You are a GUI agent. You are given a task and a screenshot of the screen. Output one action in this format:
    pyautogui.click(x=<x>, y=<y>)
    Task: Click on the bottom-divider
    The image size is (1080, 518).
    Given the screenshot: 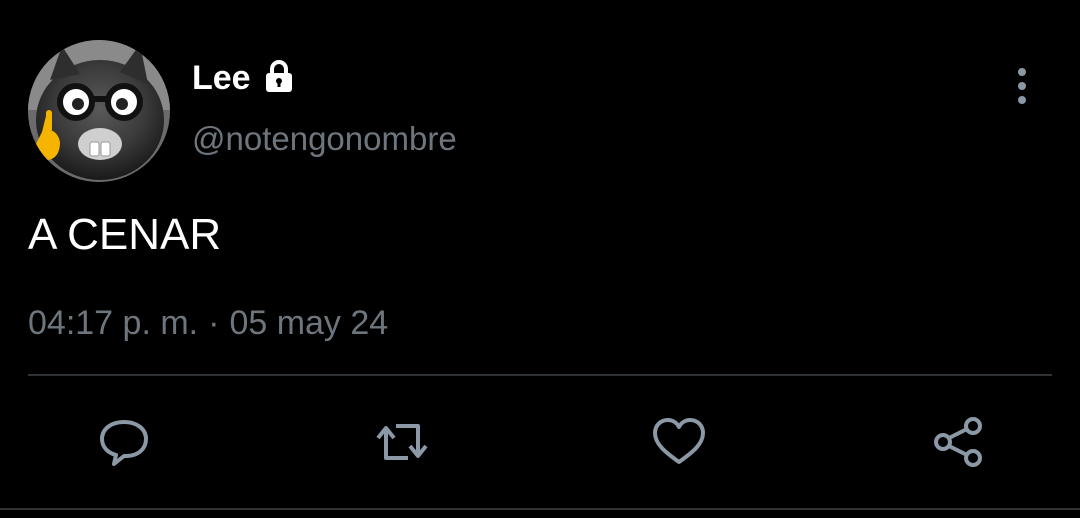 What is the action you would take?
    pyautogui.click(x=540, y=509)
    